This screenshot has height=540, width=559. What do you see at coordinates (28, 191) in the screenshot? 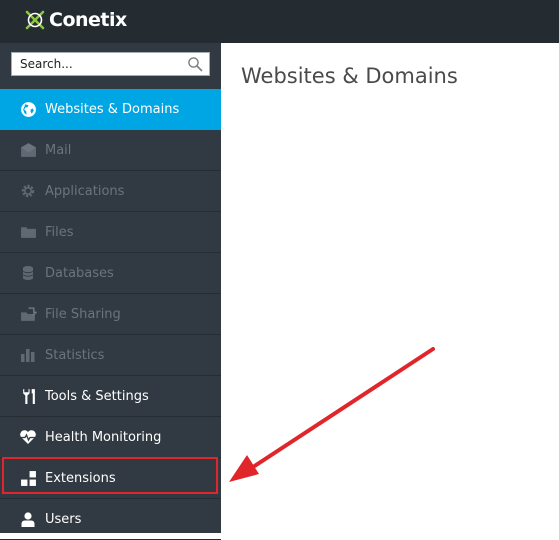
I see `gear-icon` at bounding box center [28, 191].